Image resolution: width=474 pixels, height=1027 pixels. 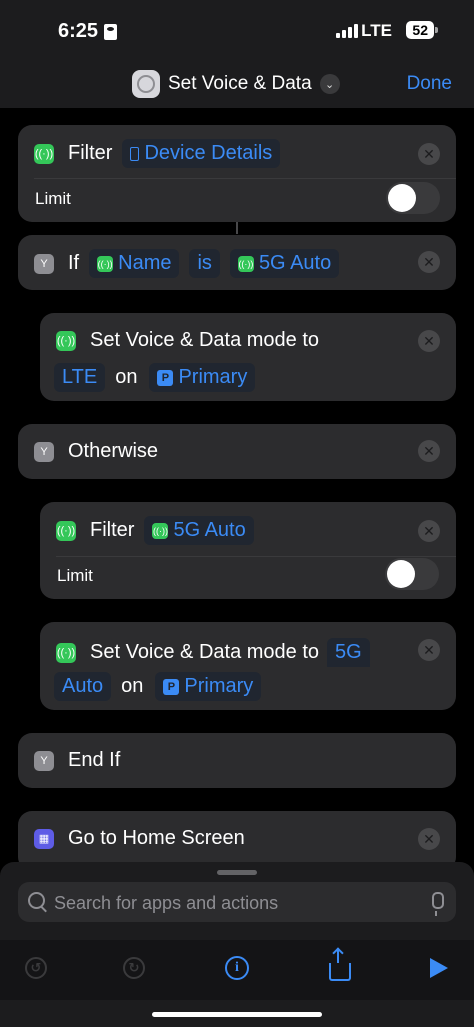 What do you see at coordinates (237, 228) in the screenshot?
I see `flow-connector` at bounding box center [237, 228].